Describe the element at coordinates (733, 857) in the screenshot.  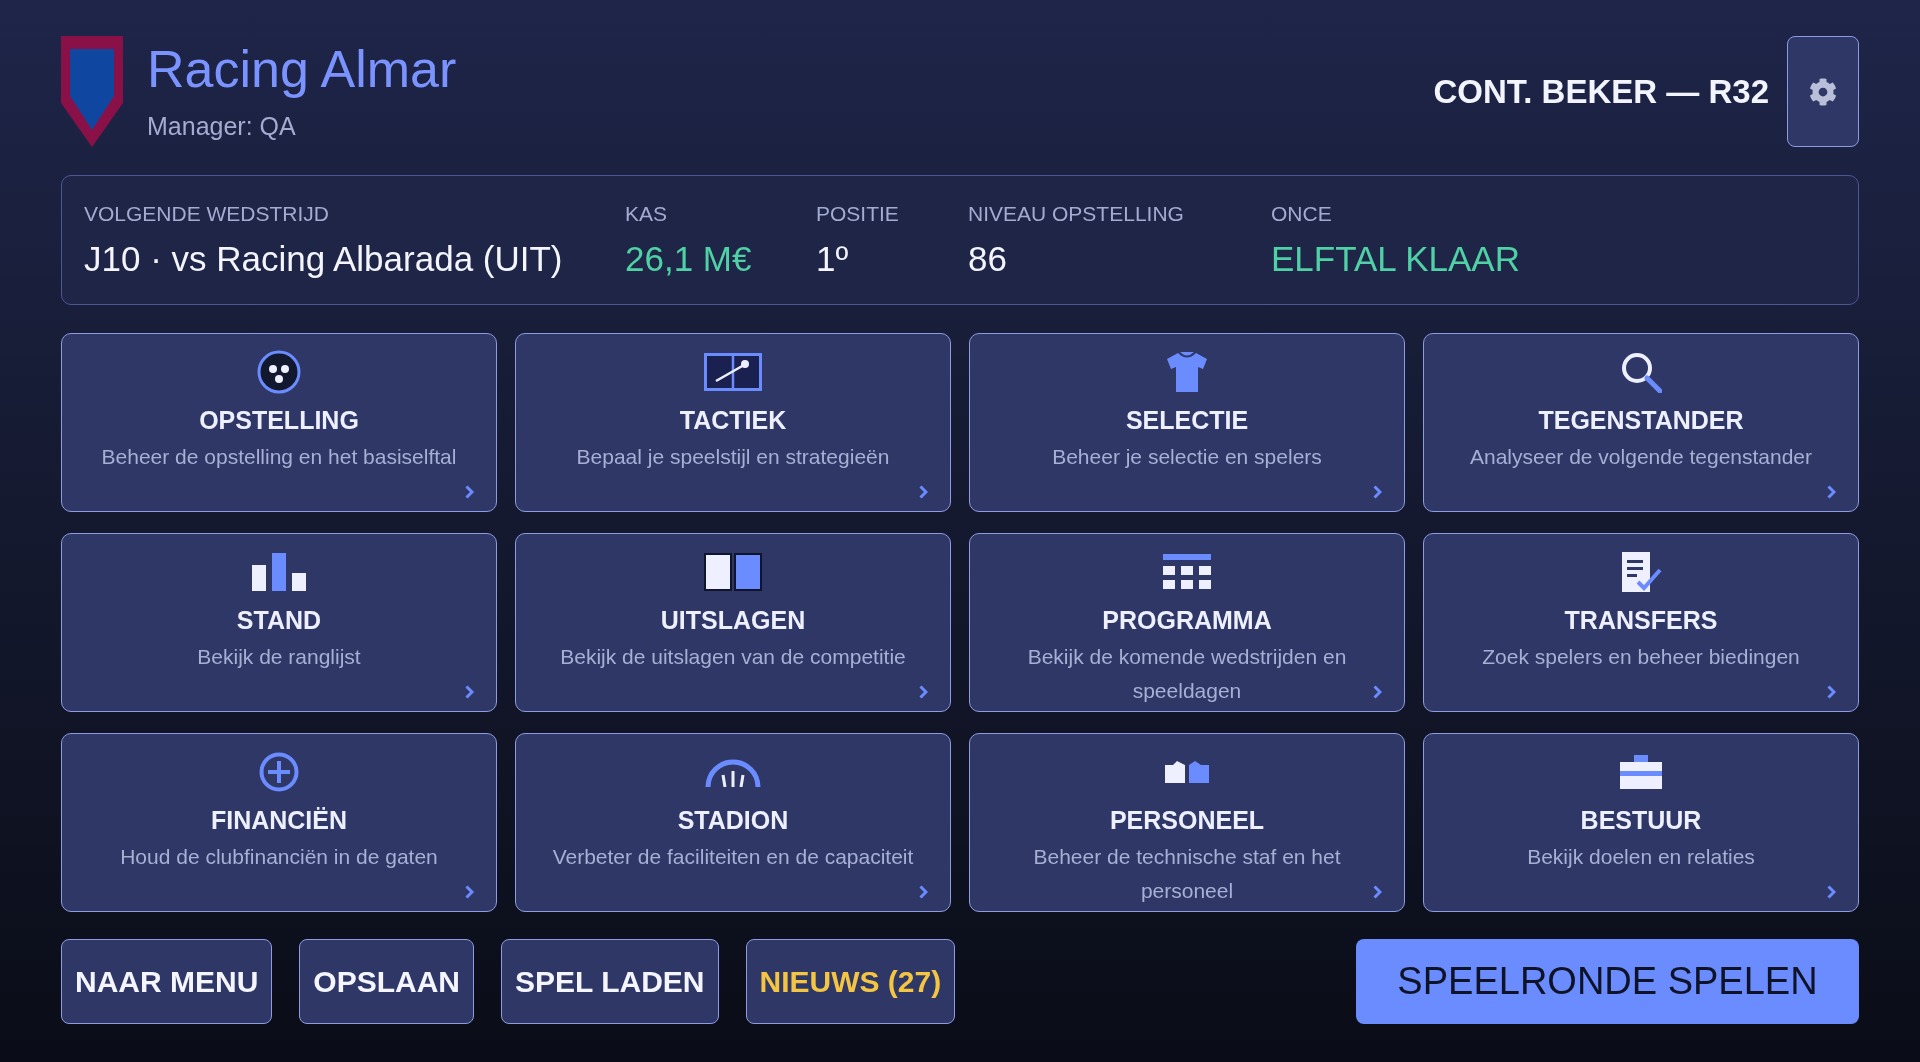
I see `card-description: Verbeter de faciliteiten en de capaciteit` at that location.